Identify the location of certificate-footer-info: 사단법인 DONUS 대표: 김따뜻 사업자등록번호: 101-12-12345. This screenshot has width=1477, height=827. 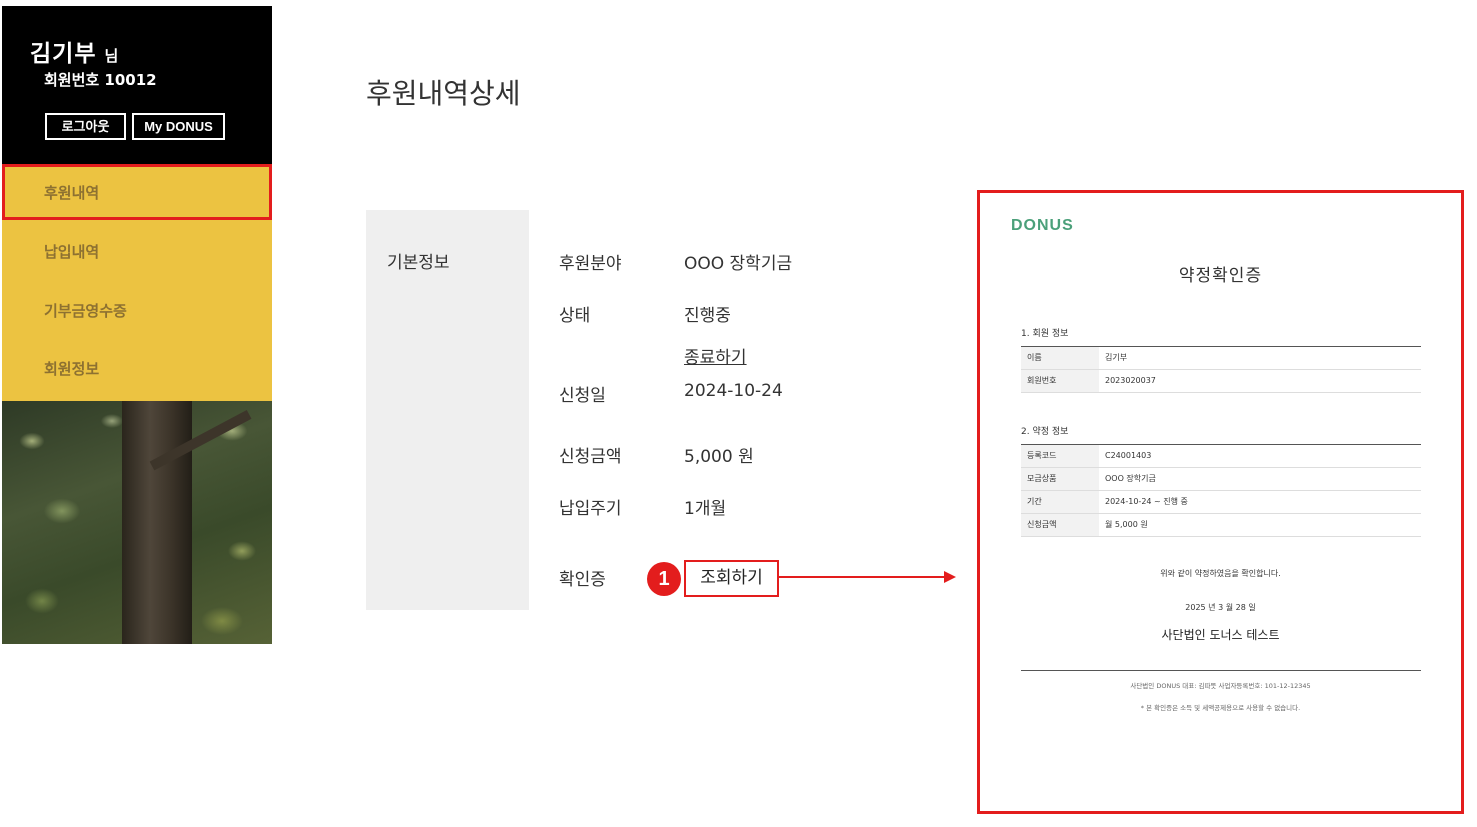
(1220, 686).